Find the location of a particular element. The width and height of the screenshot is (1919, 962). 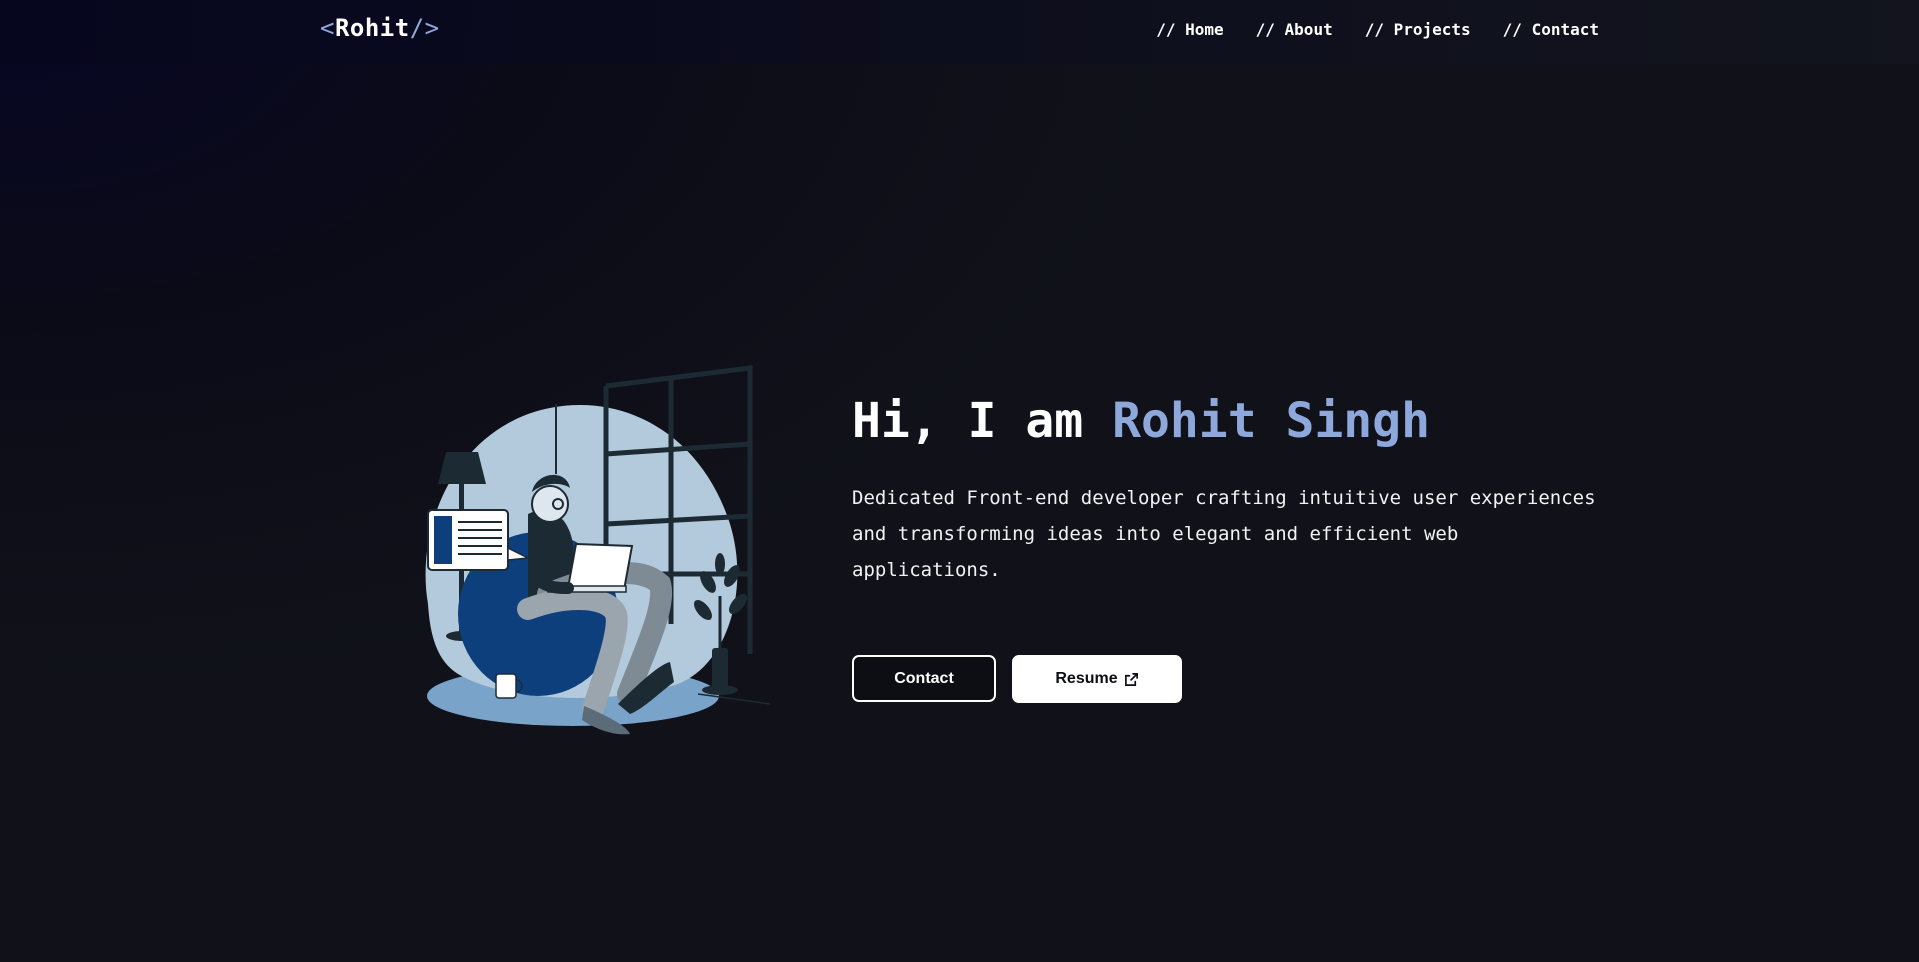

hero-buttons: Contact Resume is located at coordinates (1017, 679).